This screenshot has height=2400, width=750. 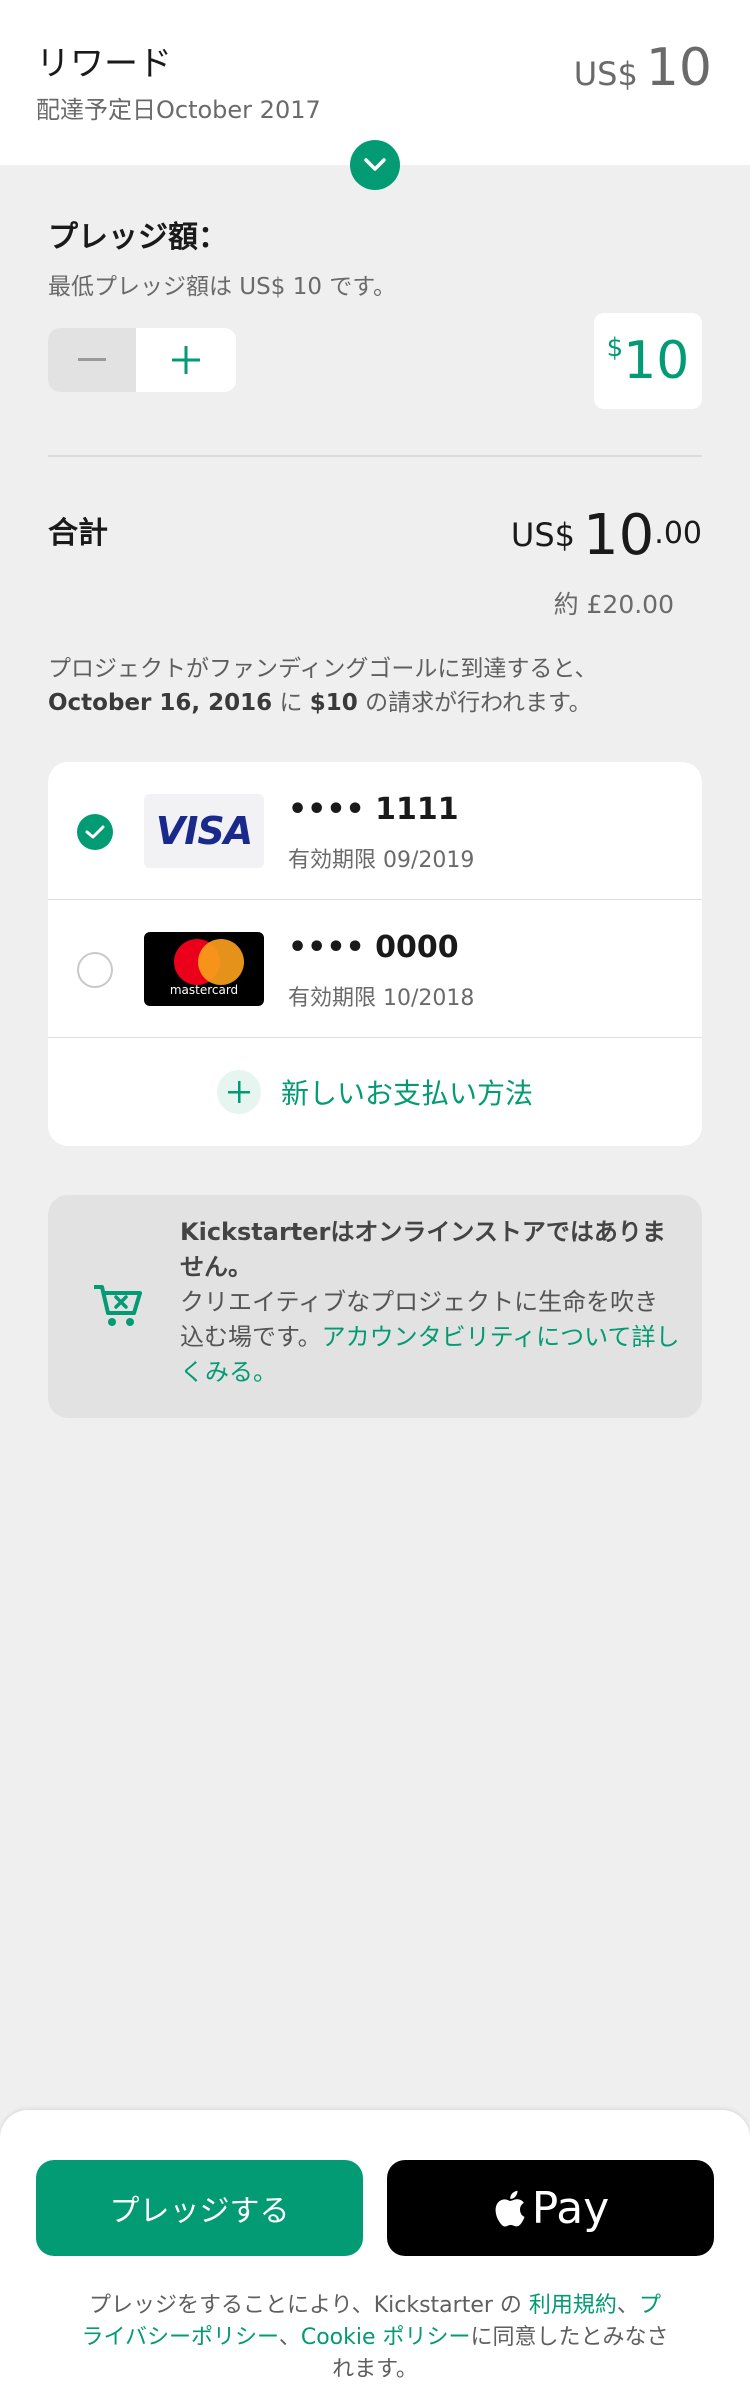 I want to click on mastercard-circles, so click(x=204, y=962).